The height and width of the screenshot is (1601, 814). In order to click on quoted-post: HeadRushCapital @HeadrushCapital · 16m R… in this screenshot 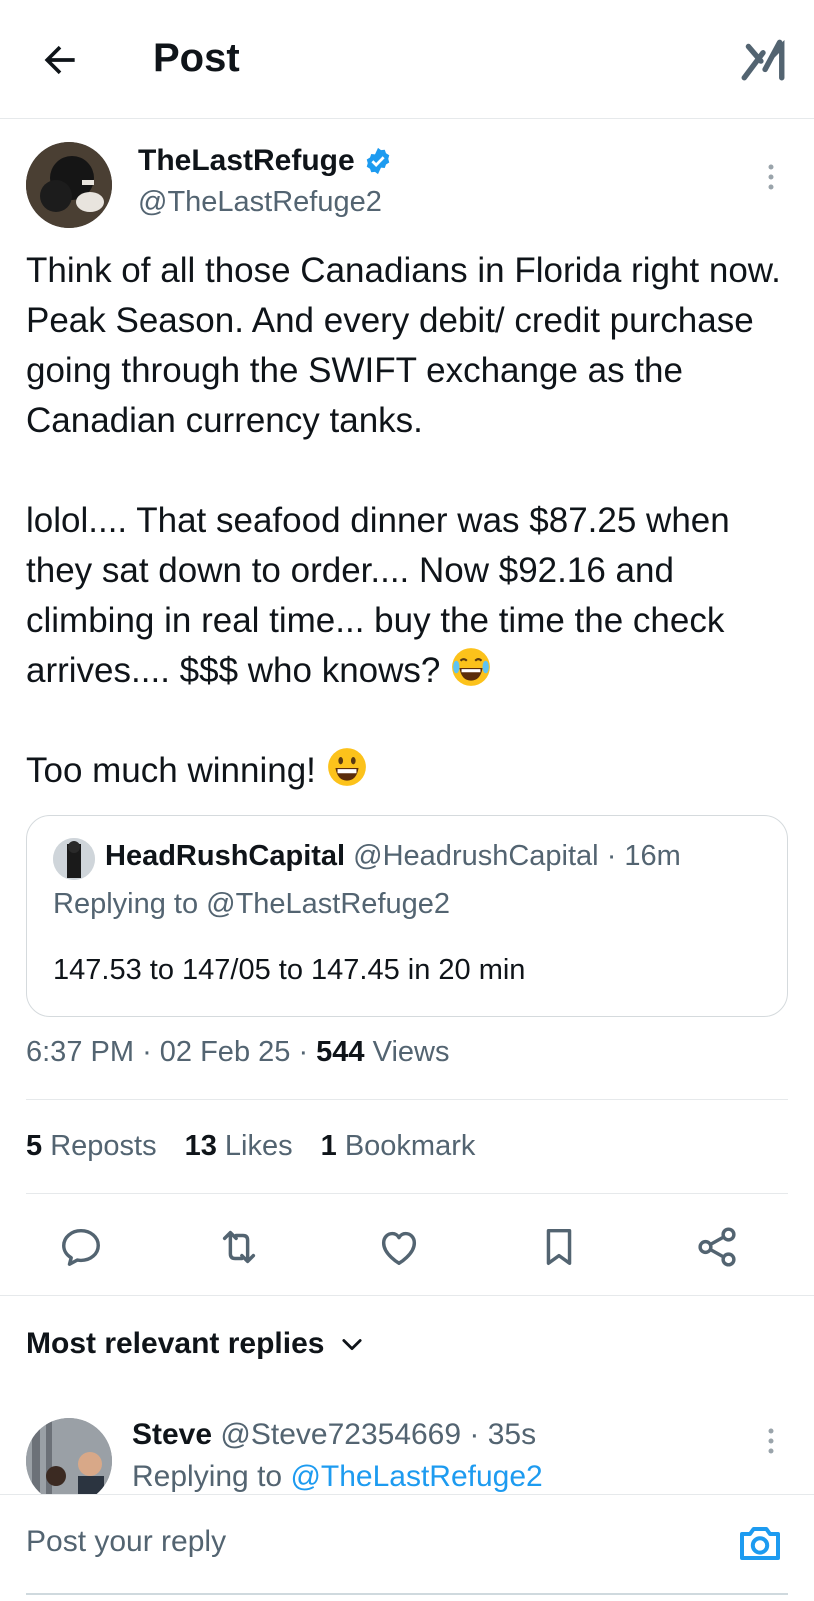, I will do `click(407, 916)`.